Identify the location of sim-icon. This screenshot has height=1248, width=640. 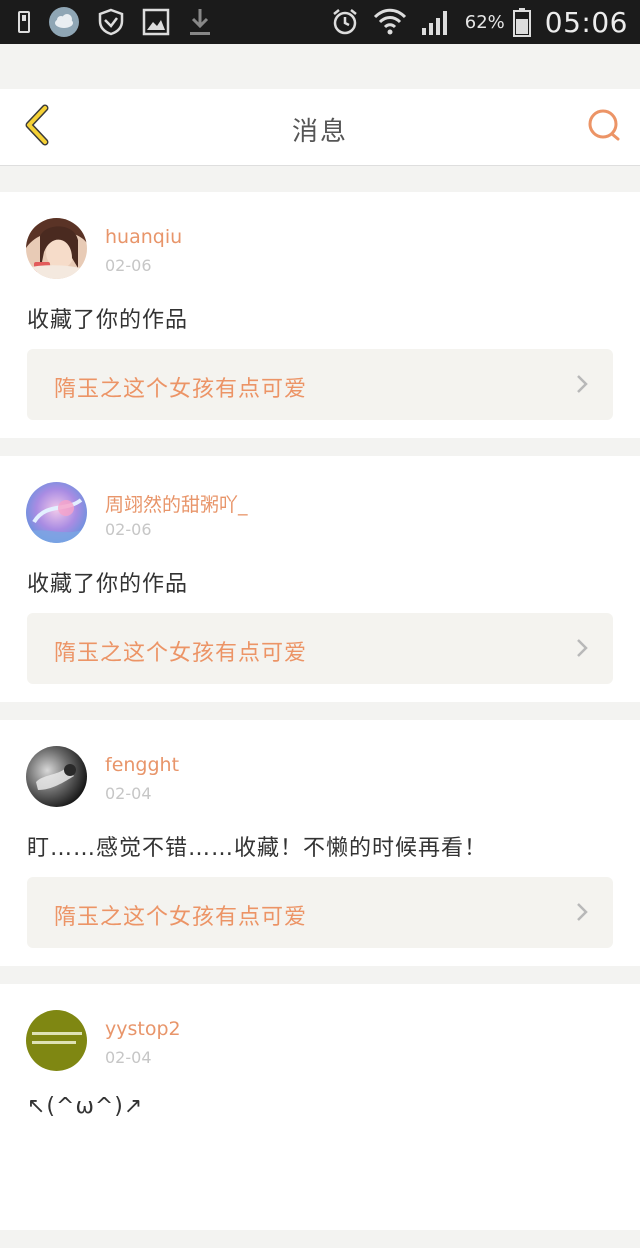
(24, 22).